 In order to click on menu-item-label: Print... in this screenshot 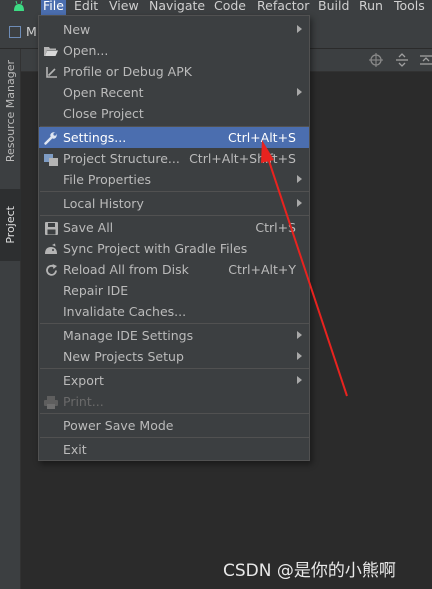, I will do `click(83, 401)`.